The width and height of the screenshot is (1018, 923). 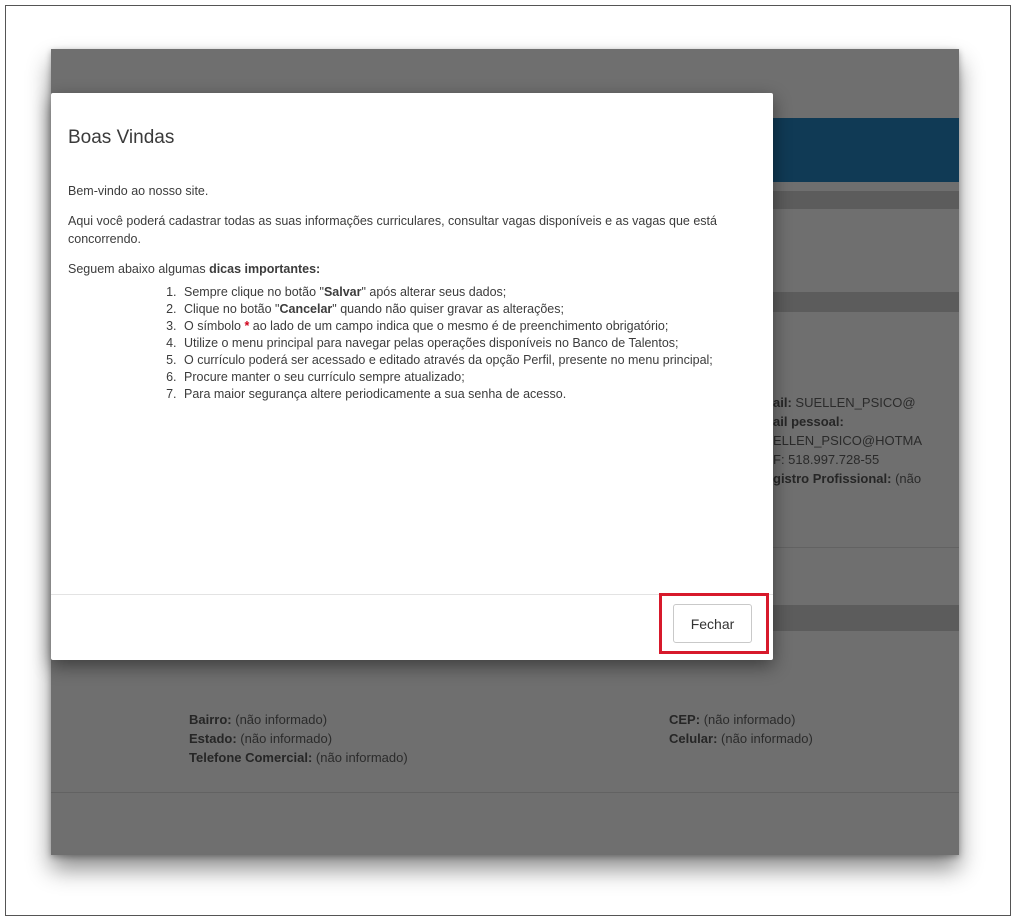 What do you see at coordinates (782, 402) in the screenshot?
I see `email-label: ail:` at bounding box center [782, 402].